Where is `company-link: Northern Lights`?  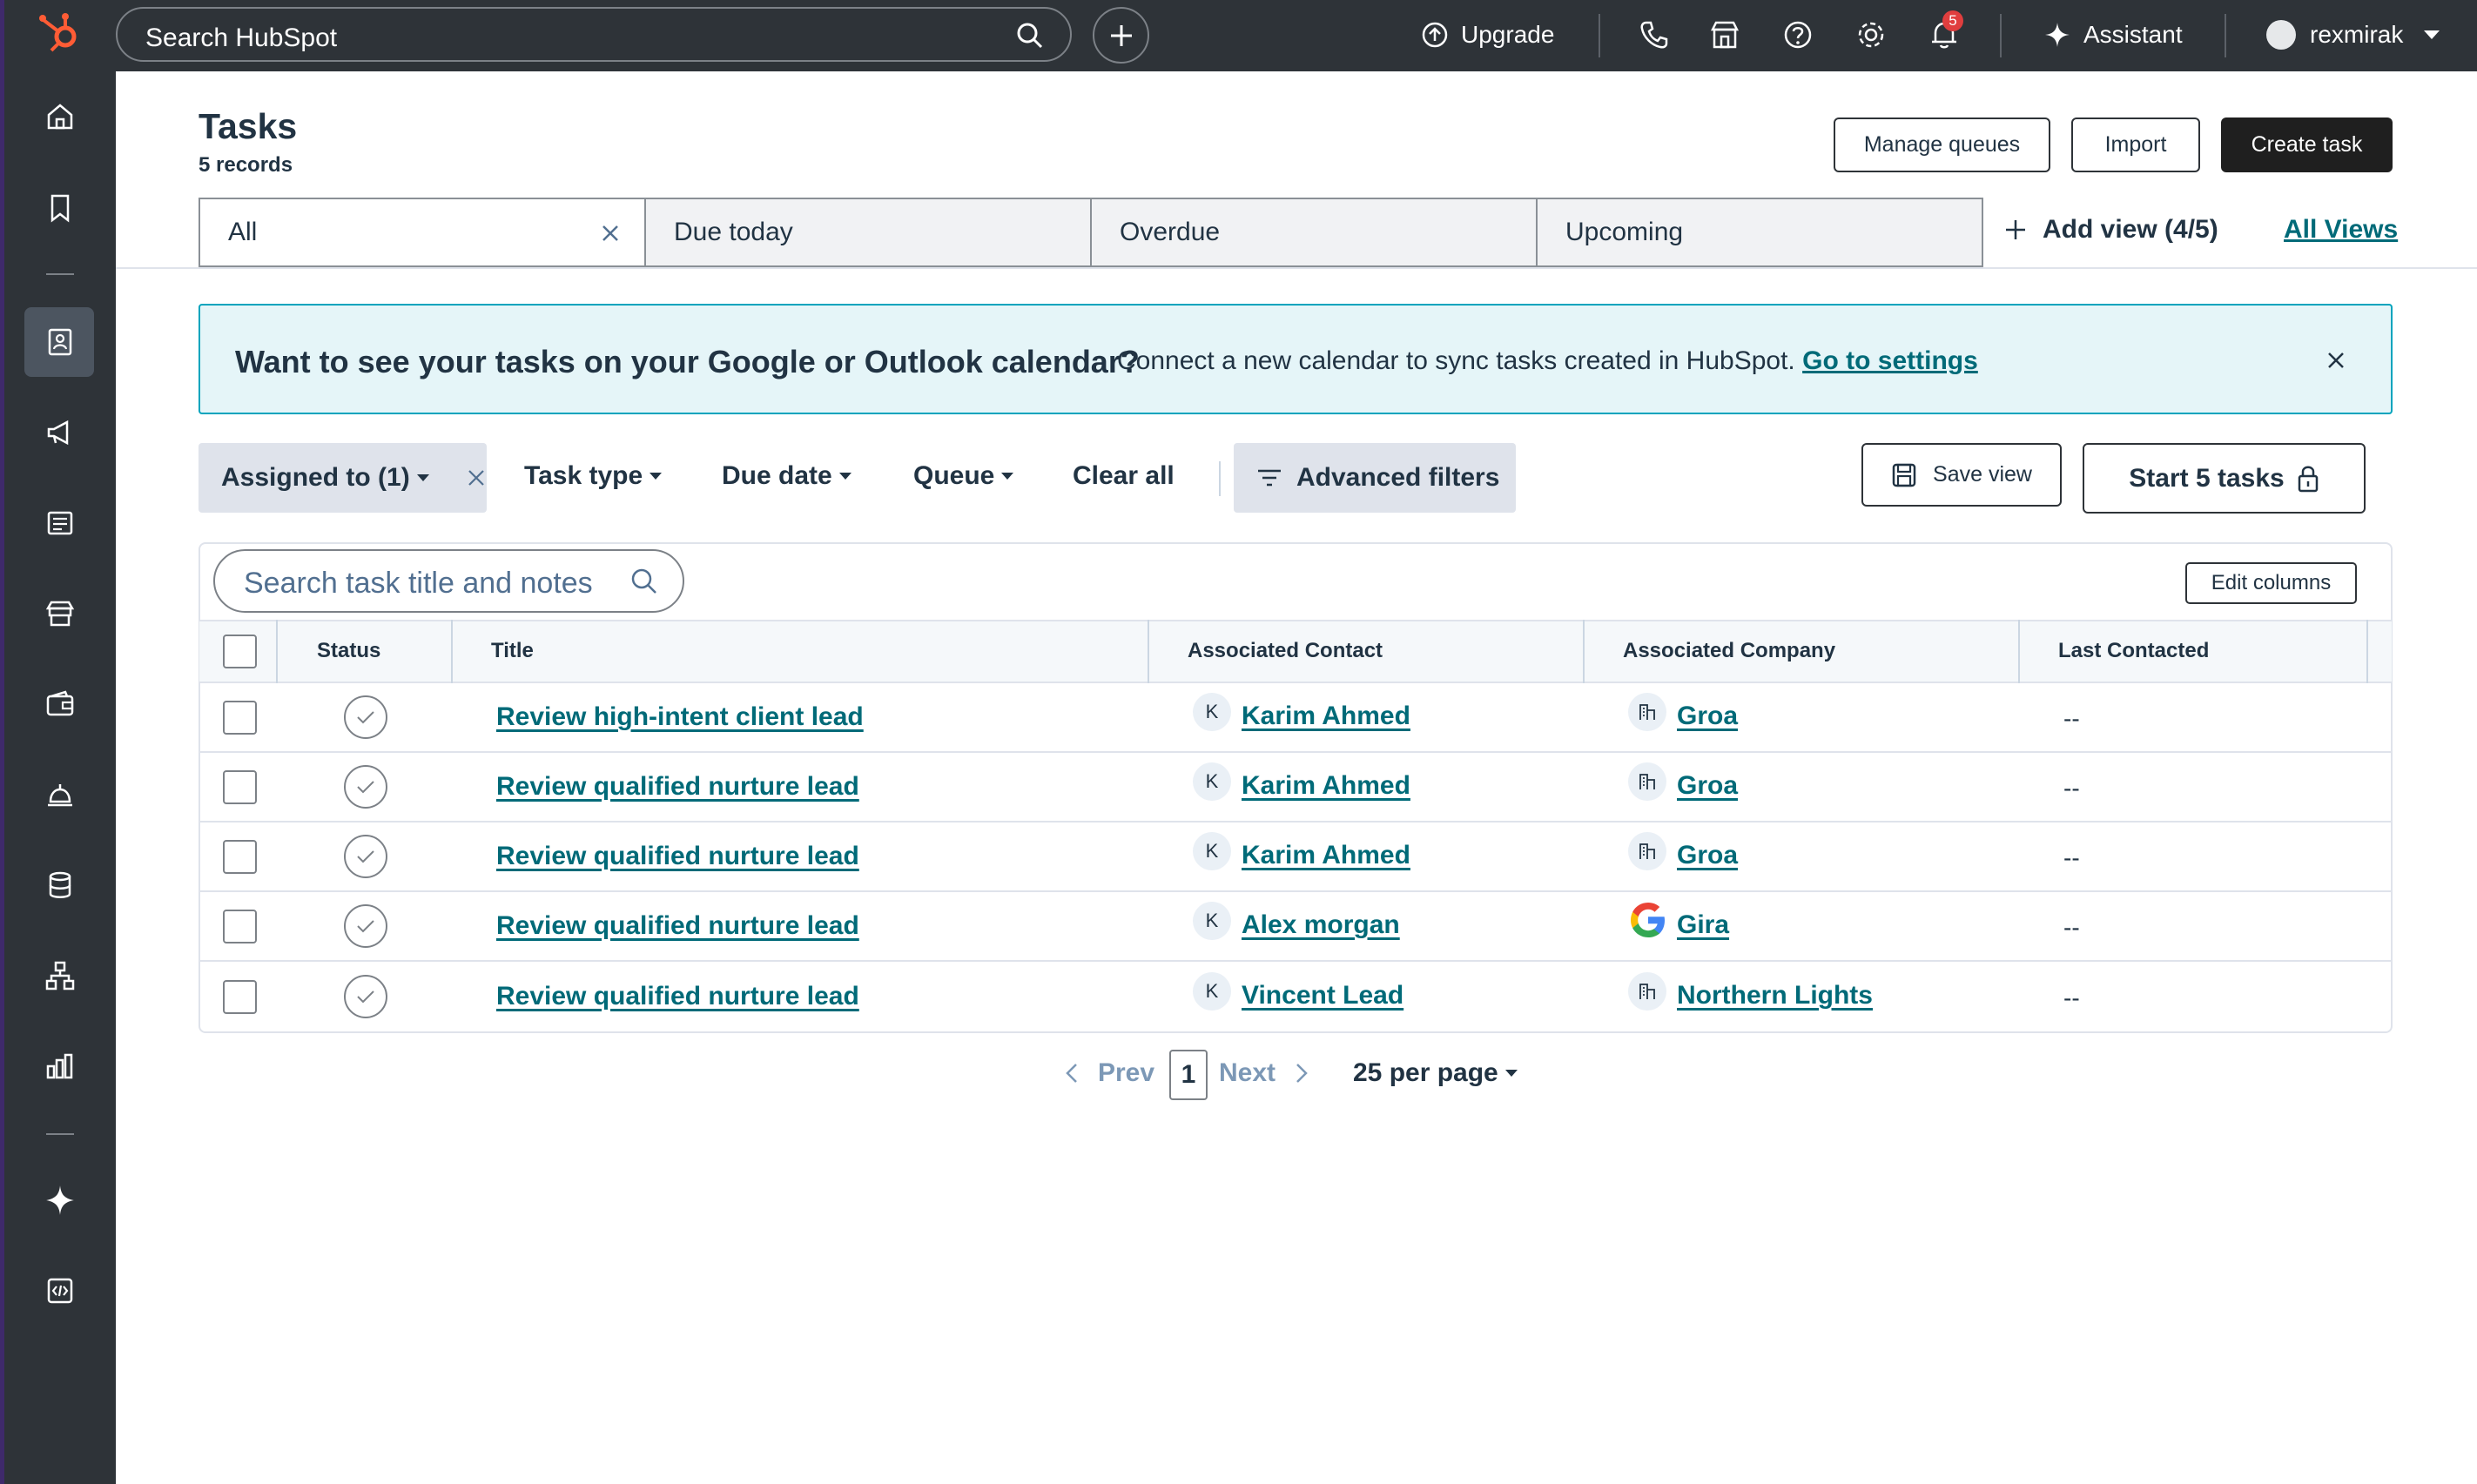
company-link: Northern Lights is located at coordinates (1775, 996).